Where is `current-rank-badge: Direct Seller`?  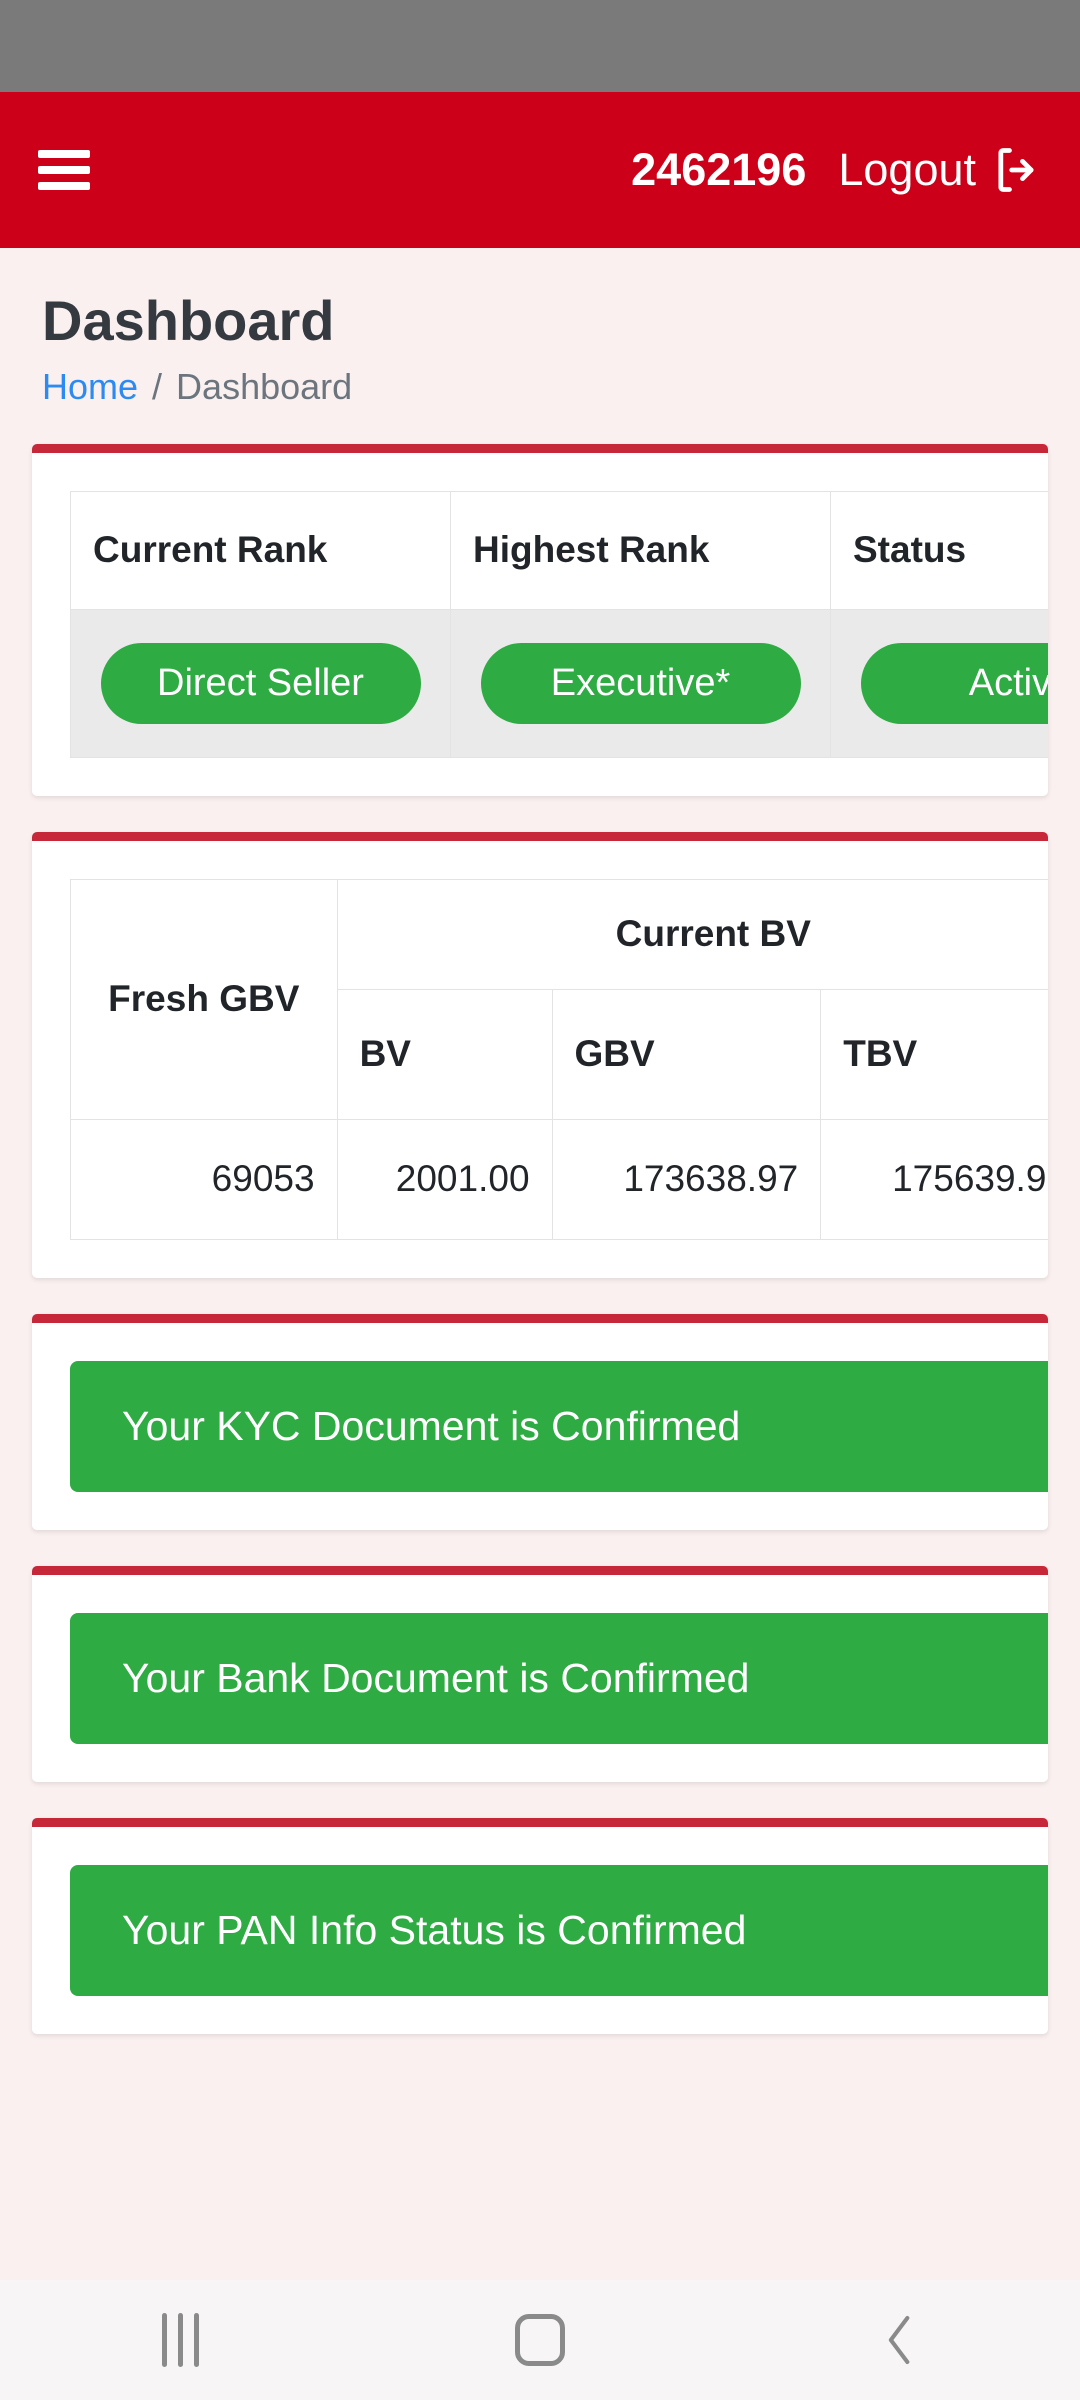
current-rank-badge: Direct Seller is located at coordinates (260, 683).